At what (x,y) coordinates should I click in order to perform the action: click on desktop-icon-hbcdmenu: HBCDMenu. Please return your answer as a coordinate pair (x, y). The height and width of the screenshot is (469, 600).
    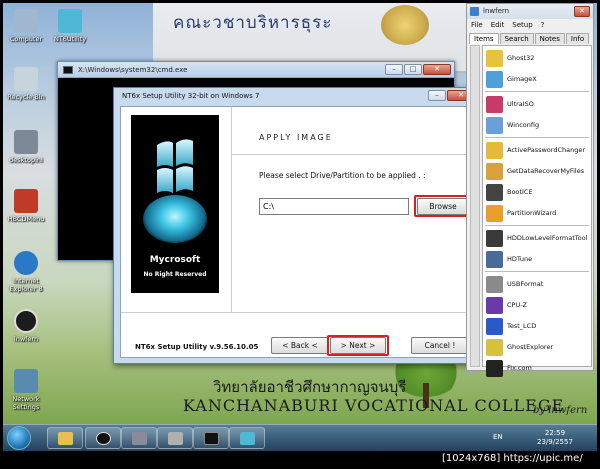
    Looking at the image, I should click on (26, 206).